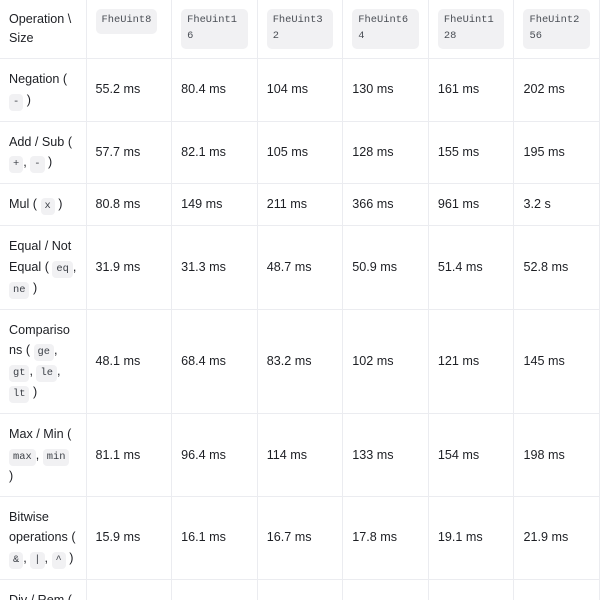 Image resolution: width=600 pixels, height=600 pixels. What do you see at coordinates (556, 153) in the screenshot?
I see `benchmark-value-cell: 195 ms` at bounding box center [556, 153].